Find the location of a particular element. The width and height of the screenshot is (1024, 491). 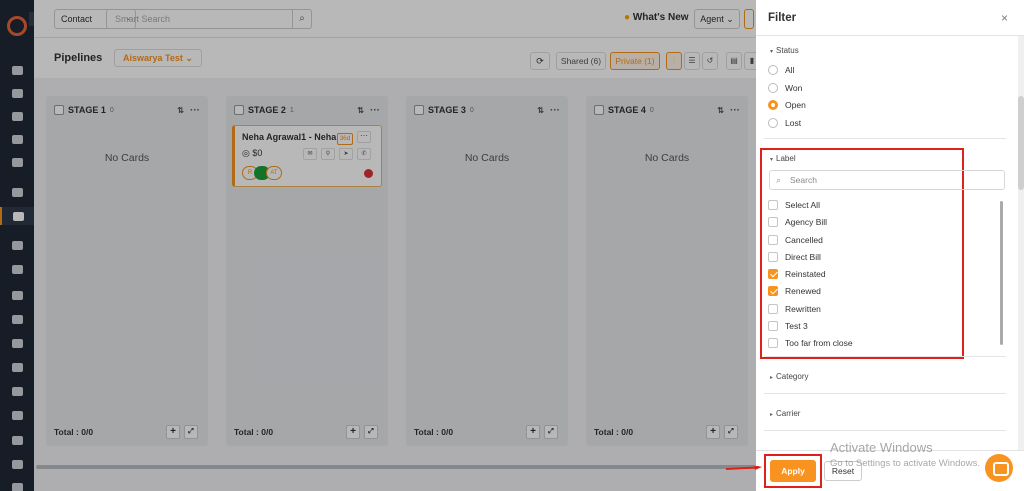

status-title-label: Status is located at coordinates (787, 50).